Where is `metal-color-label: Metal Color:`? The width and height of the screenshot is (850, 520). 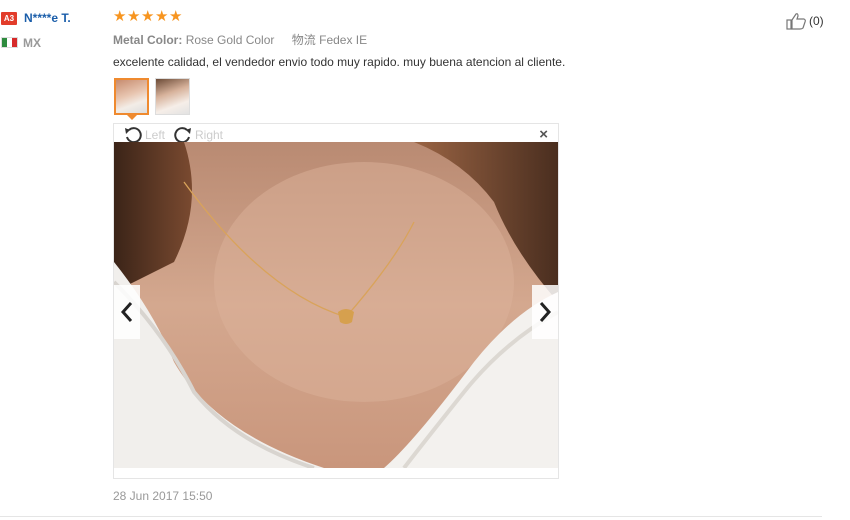 metal-color-label: Metal Color: is located at coordinates (148, 40).